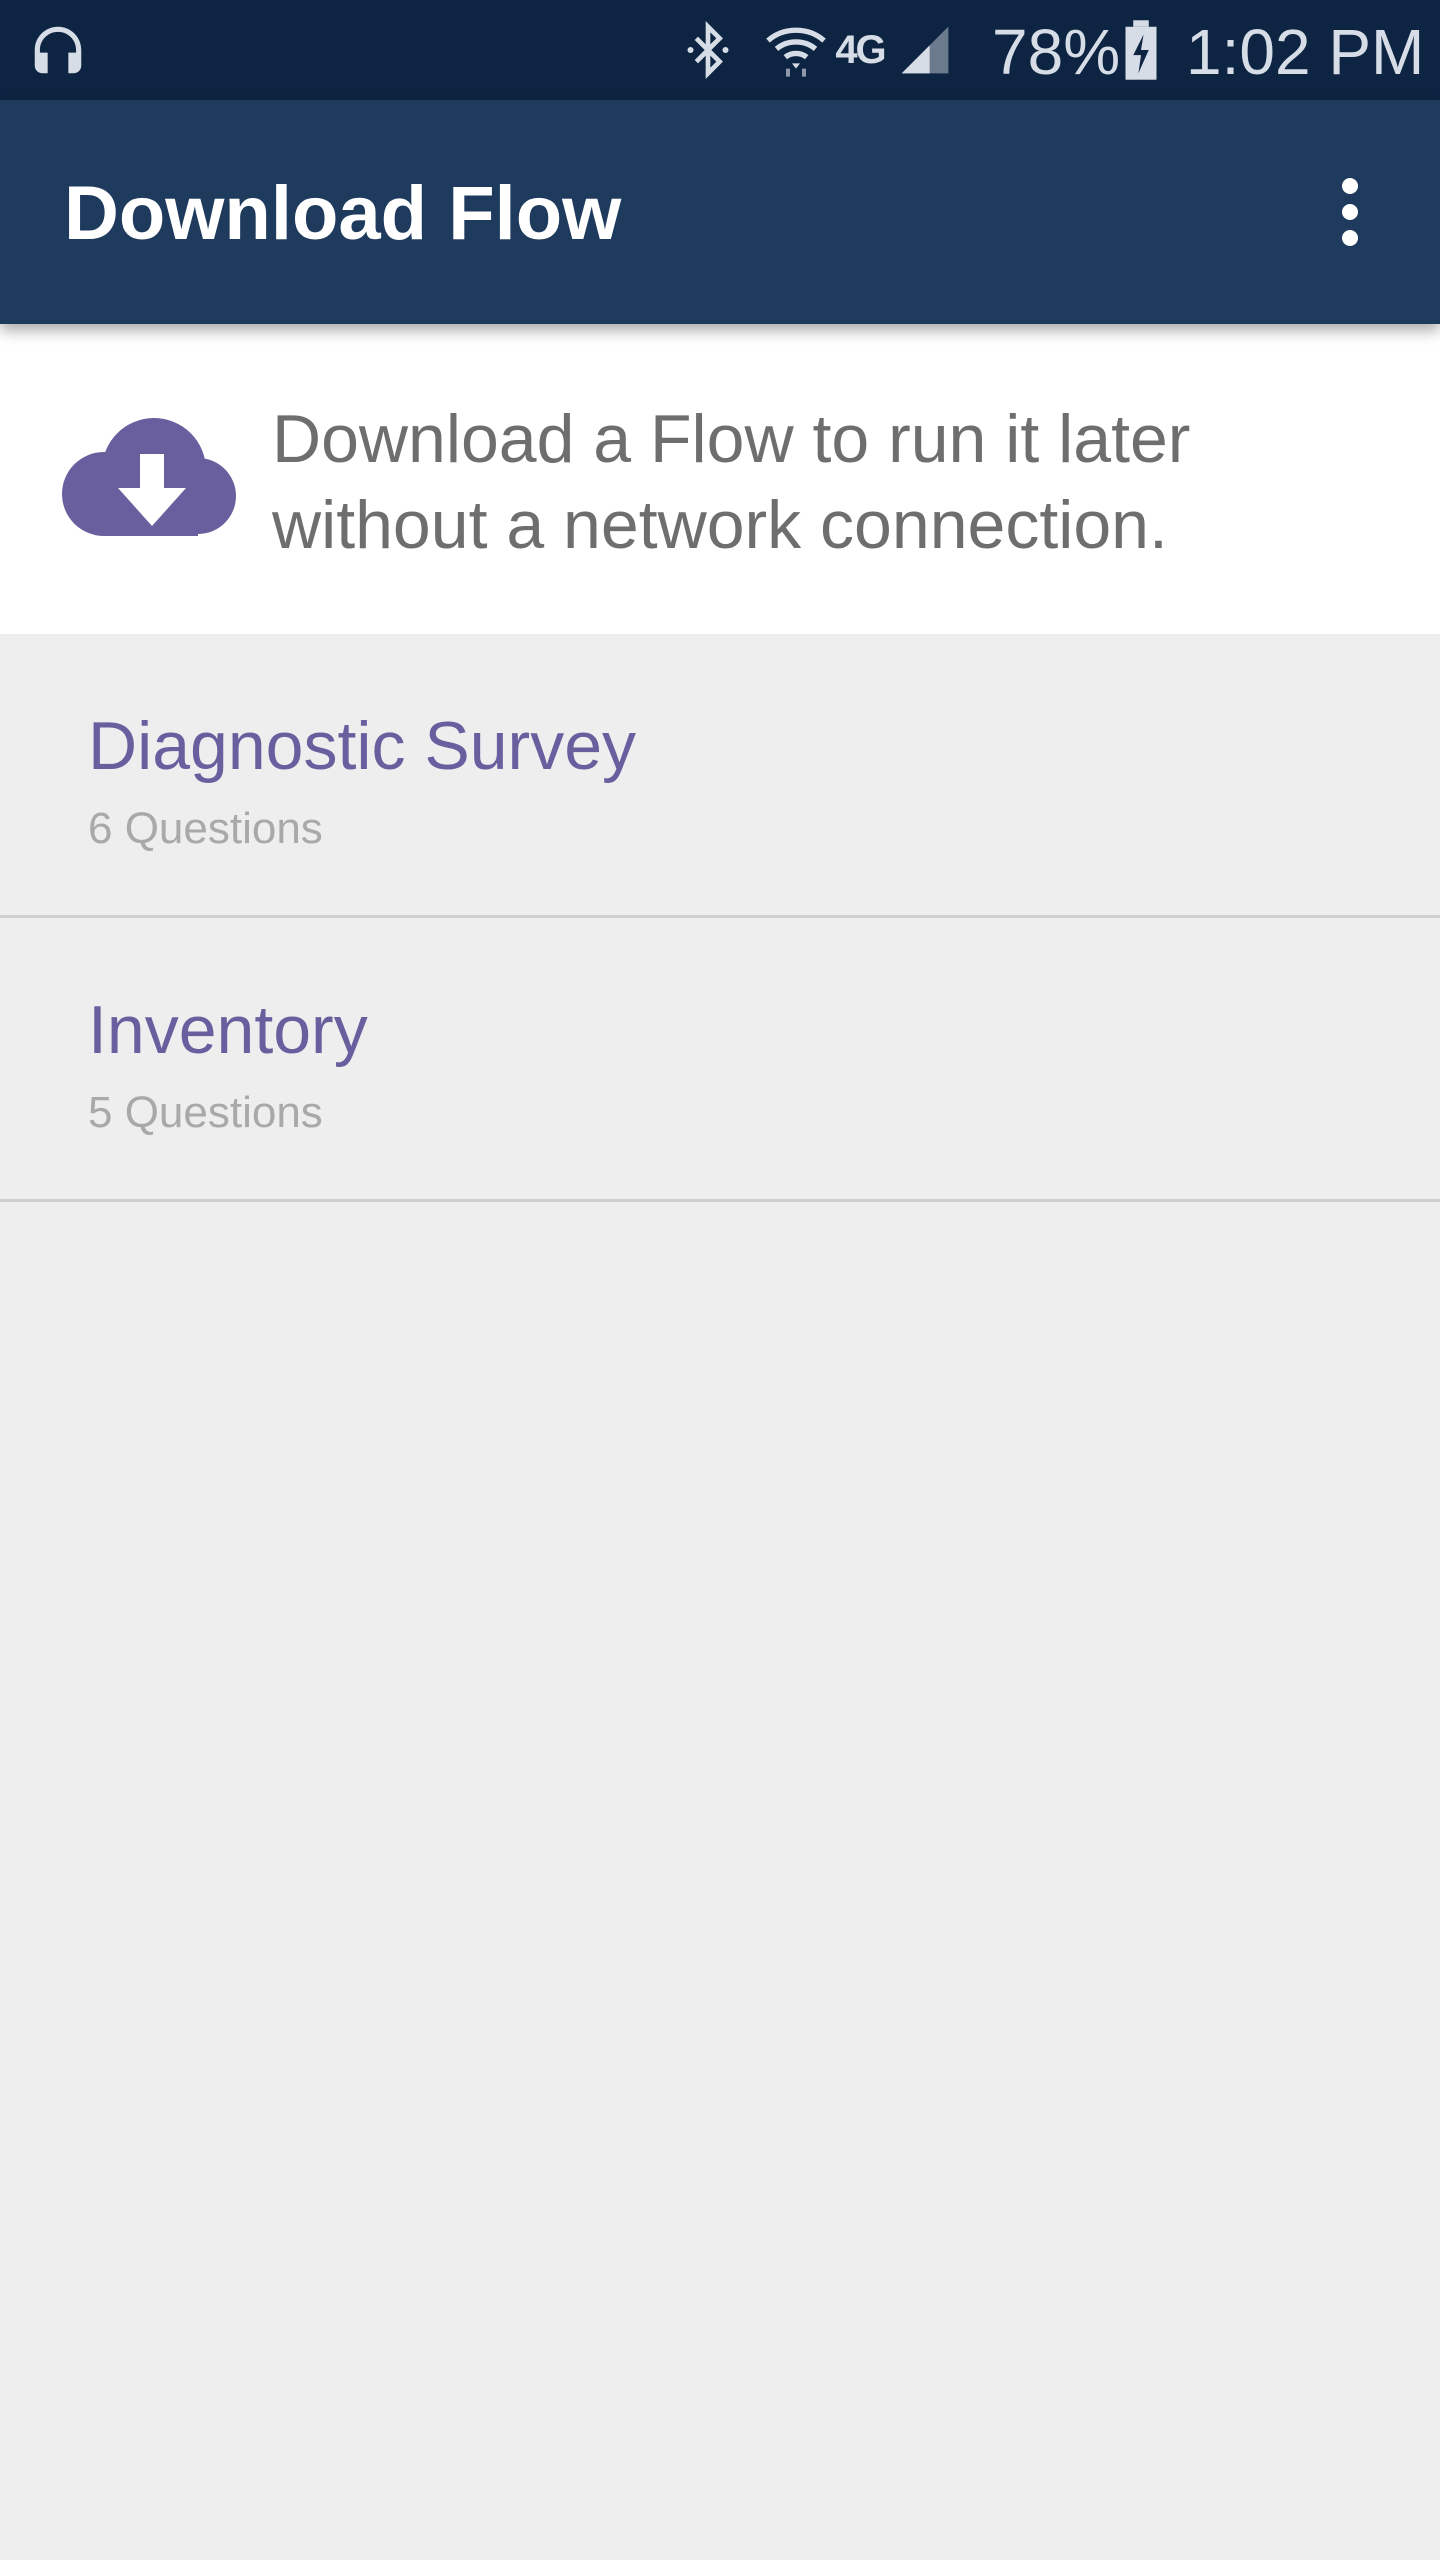 Image resolution: width=1440 pixels, height=2560 pixels. What do you see at coordinates (205, 828) in the screenshot?
I see `question-count: 6 Questions` at bounding box center [205, 828].